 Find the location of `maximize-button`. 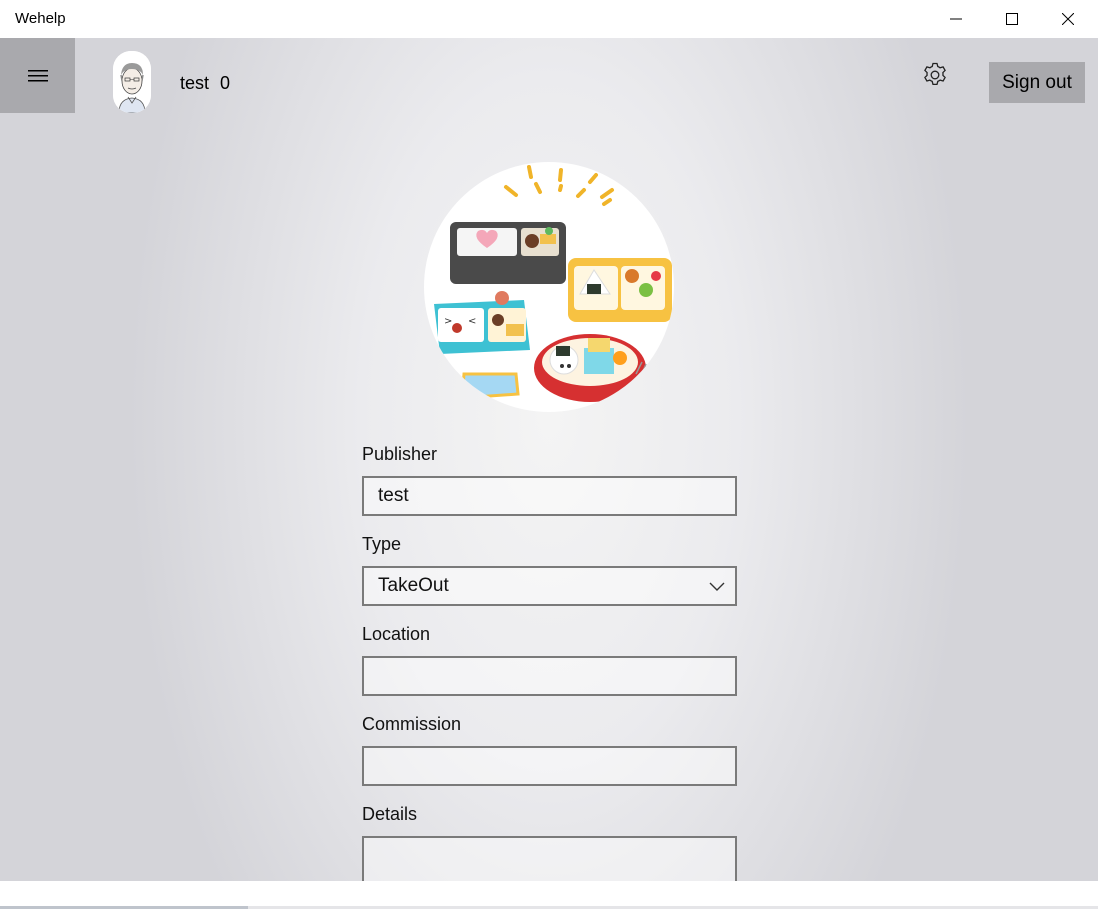

maximize-button is located at coordinates (1012, 19).